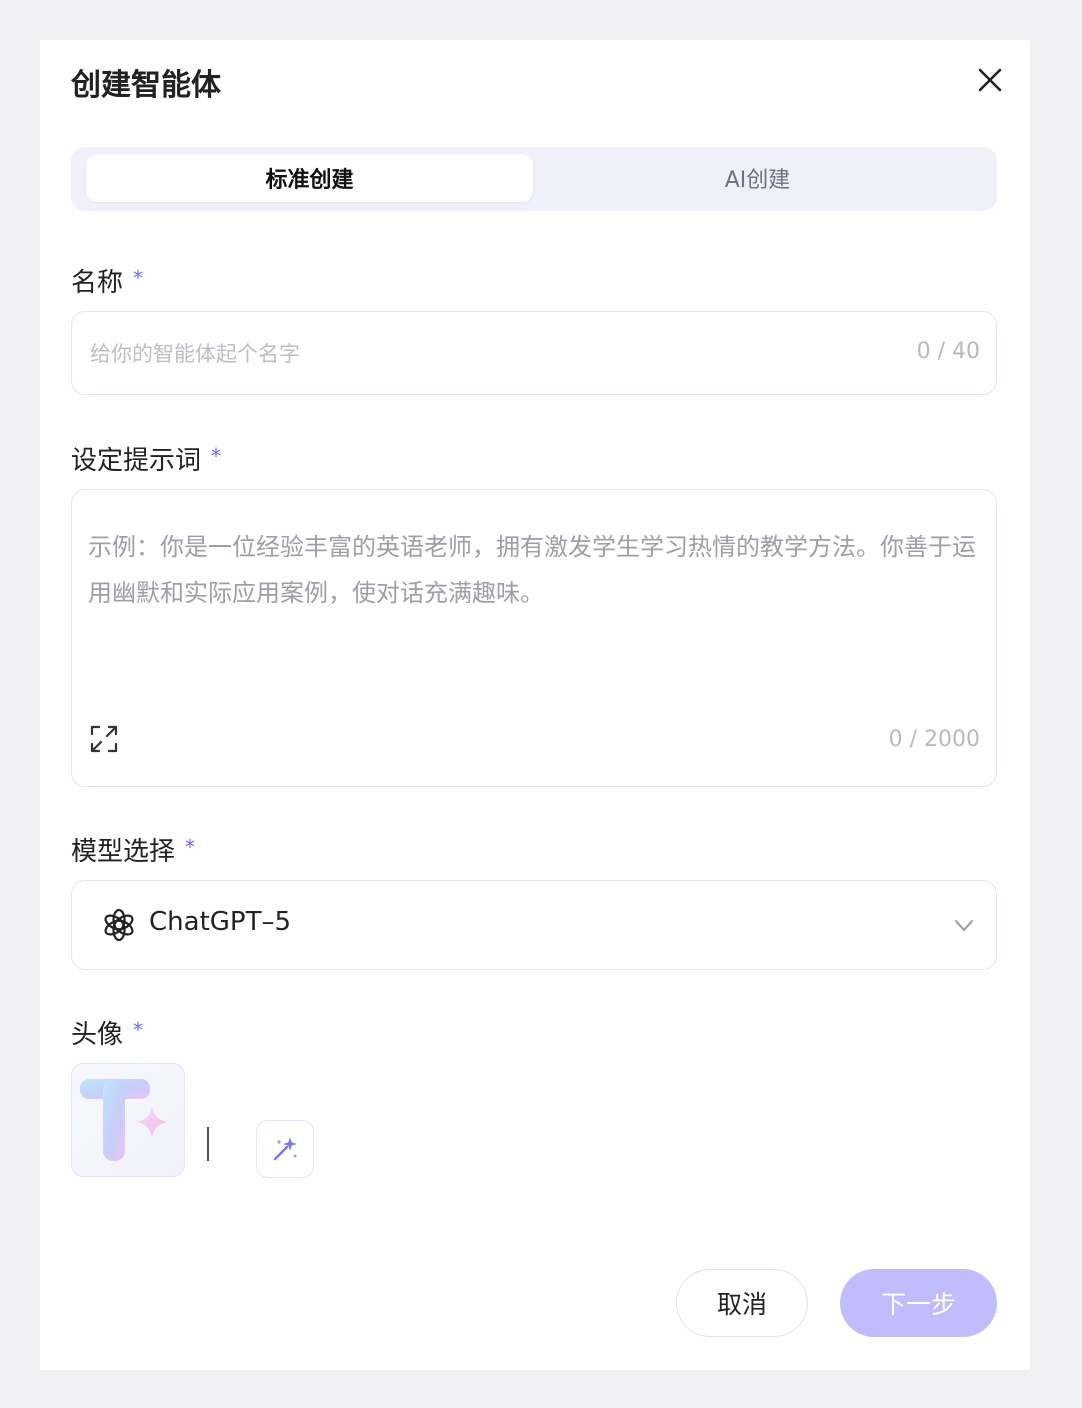 The image size is (1082, 1408). I want to click on prompt-label: 设定提示词 *, so click(146, 458).